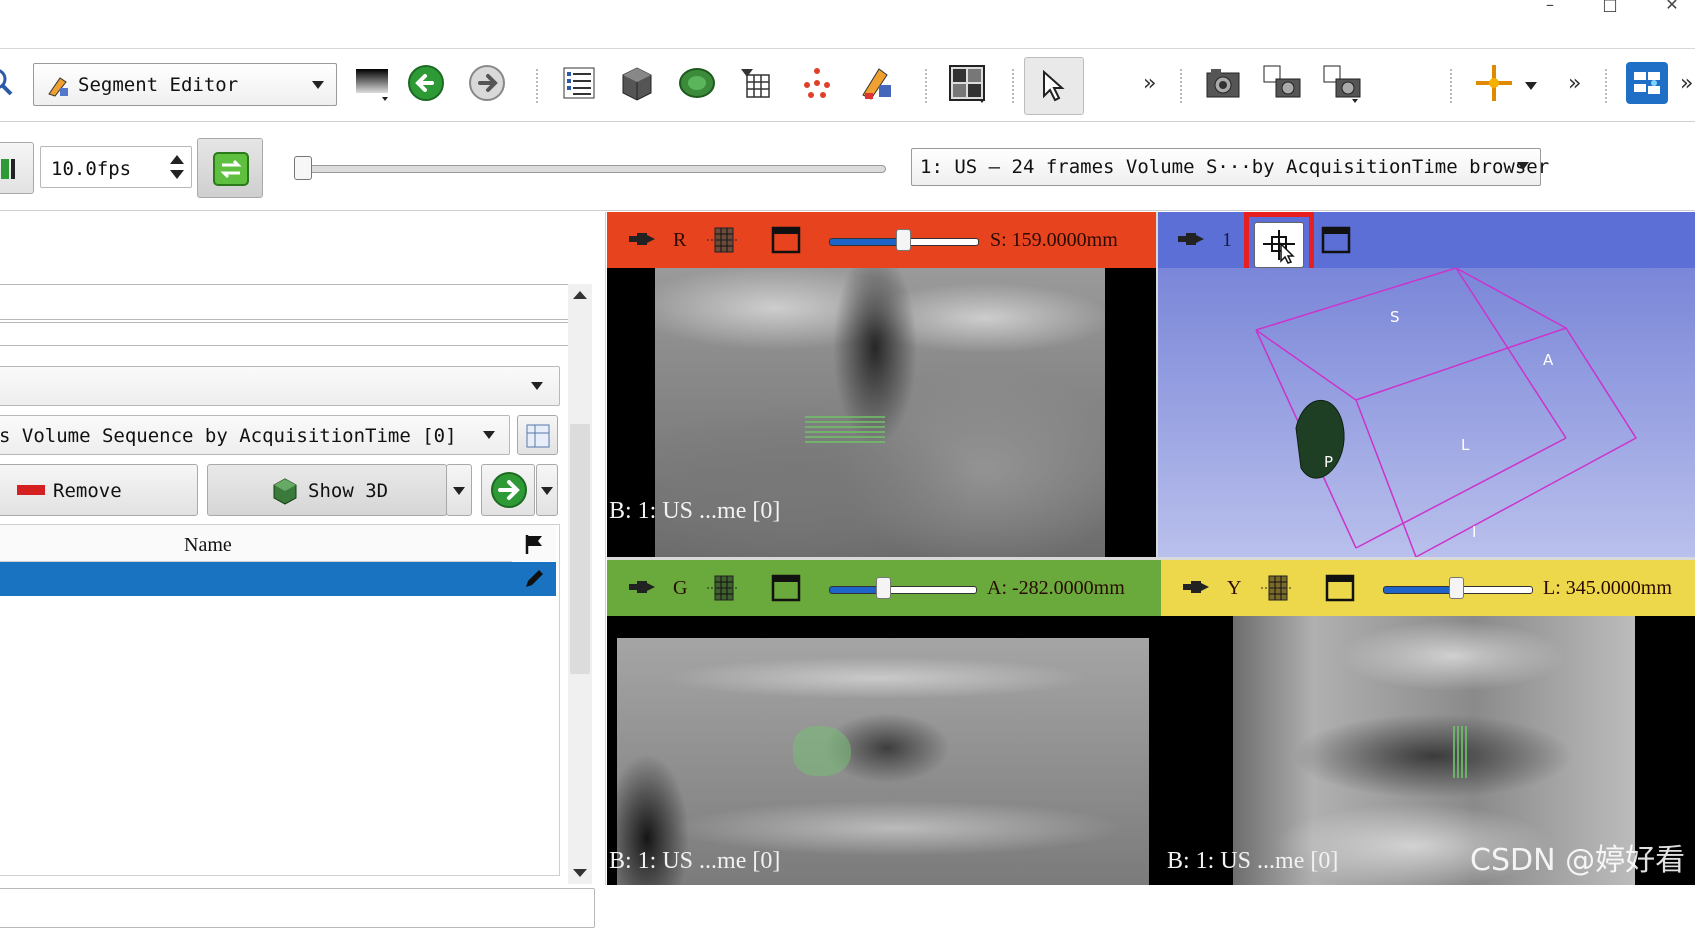 The image size is (1695, 928). I want to click on red-view-controller: R S: 159.0000mm, so click(881, 240).